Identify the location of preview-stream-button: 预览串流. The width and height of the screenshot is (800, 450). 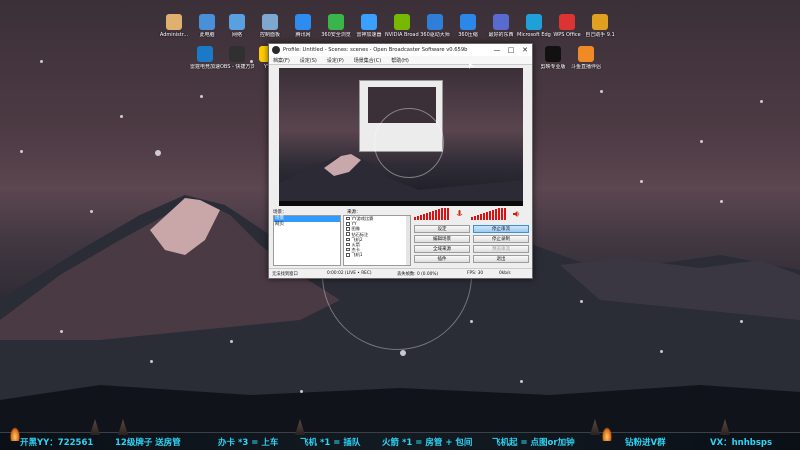
(501, 249).